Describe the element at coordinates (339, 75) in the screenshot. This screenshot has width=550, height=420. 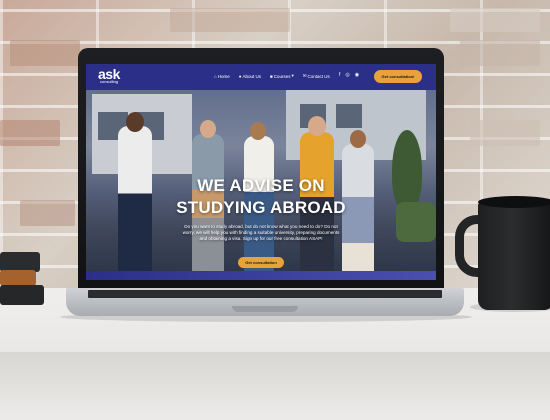
I see `facebook-icon: f` at that location.